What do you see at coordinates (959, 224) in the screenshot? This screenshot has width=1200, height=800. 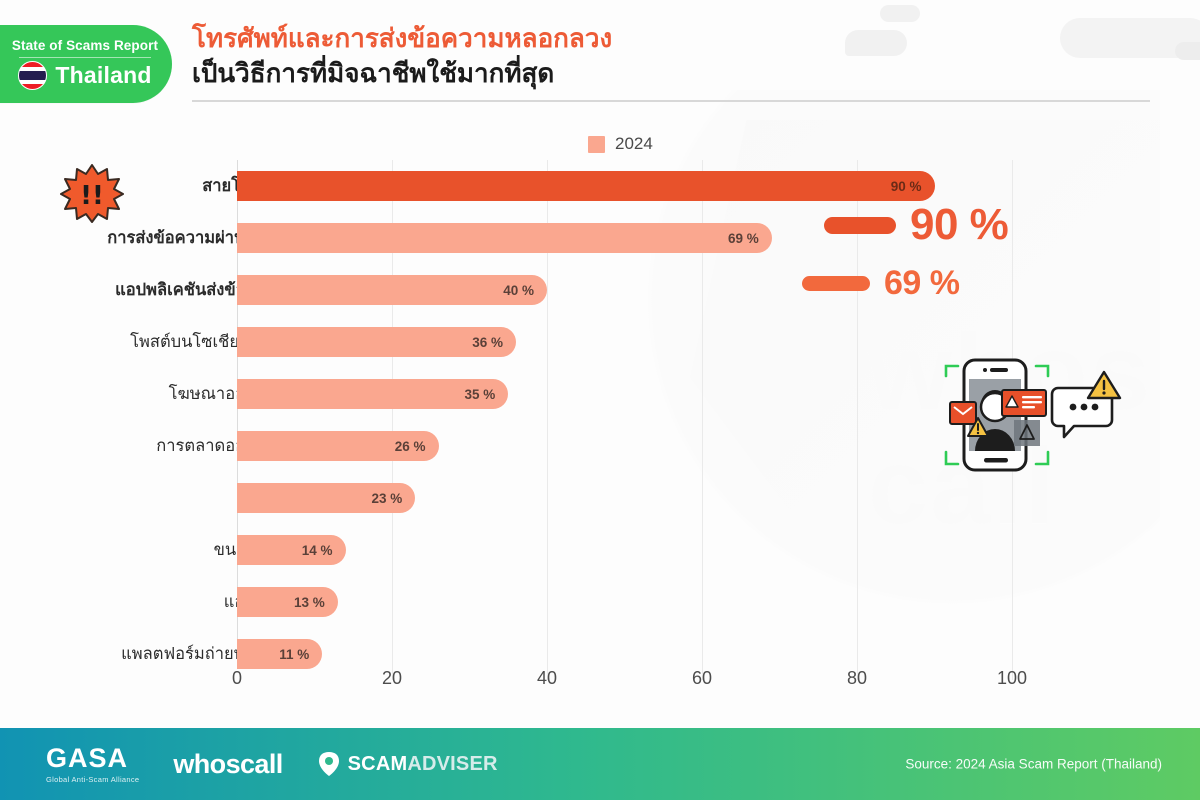 I see `callout-value: 90 %` at bounding box center [959, 224].